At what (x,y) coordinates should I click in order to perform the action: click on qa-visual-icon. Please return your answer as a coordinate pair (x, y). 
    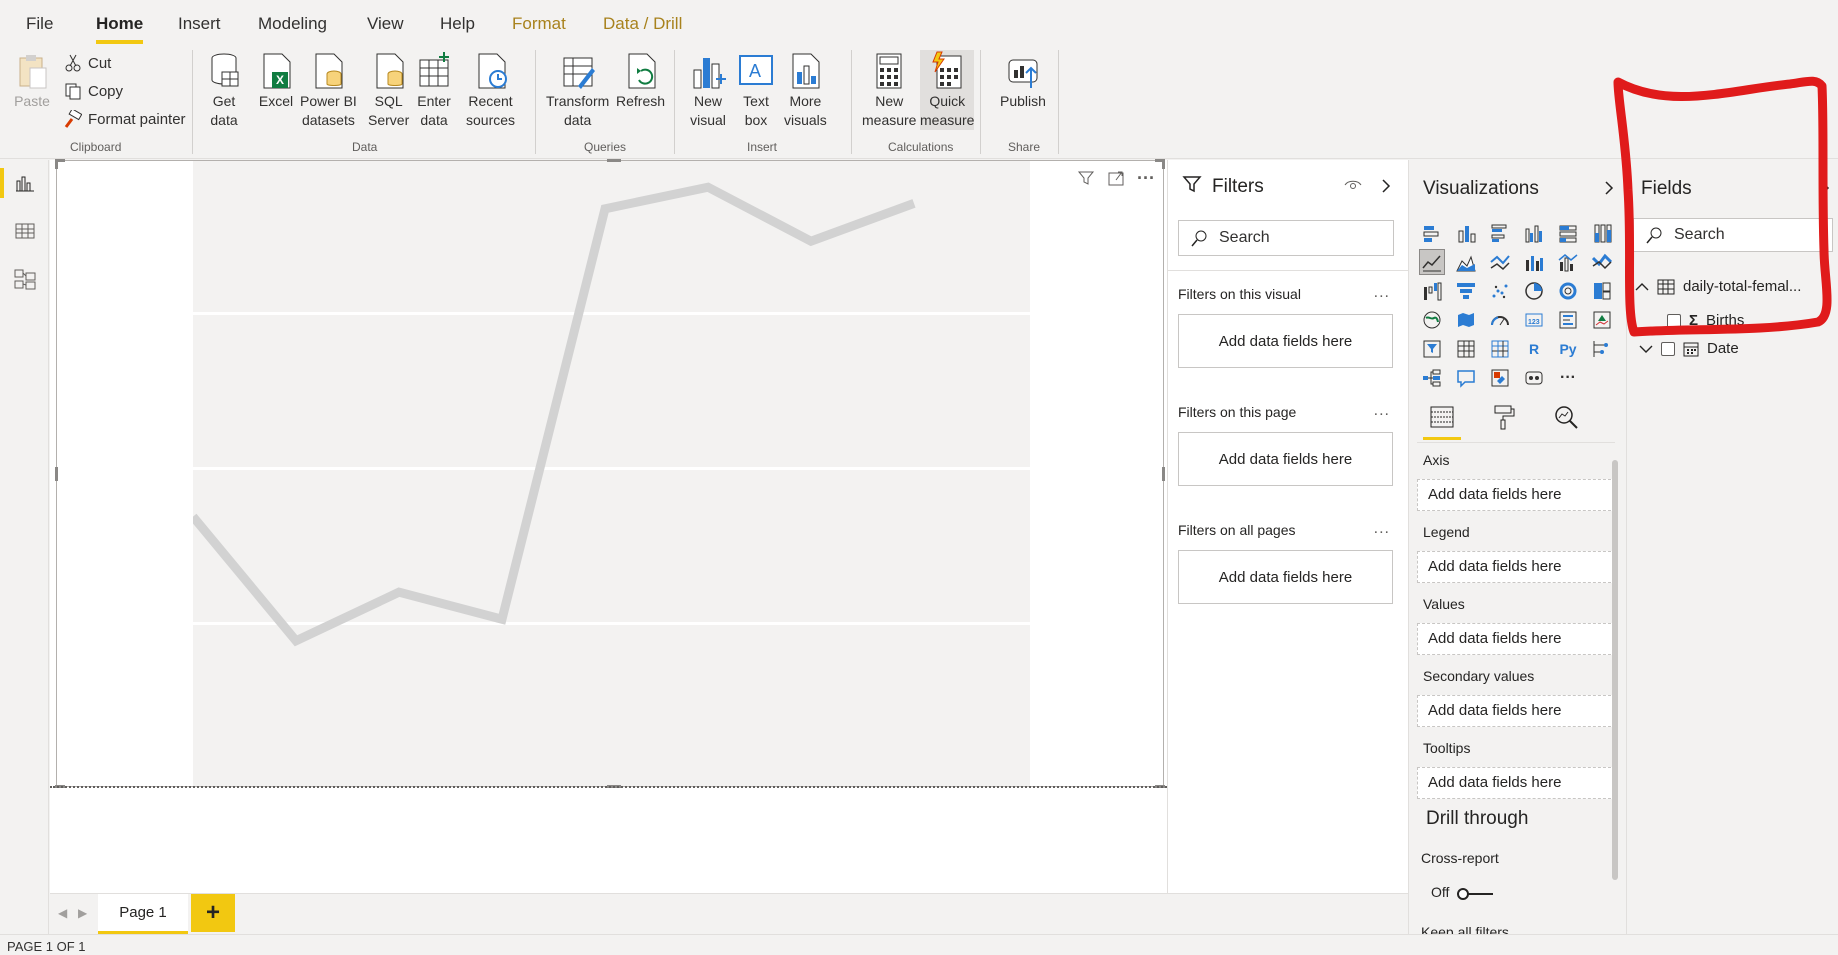
    Looking at the image, I should click on (1466, 378).